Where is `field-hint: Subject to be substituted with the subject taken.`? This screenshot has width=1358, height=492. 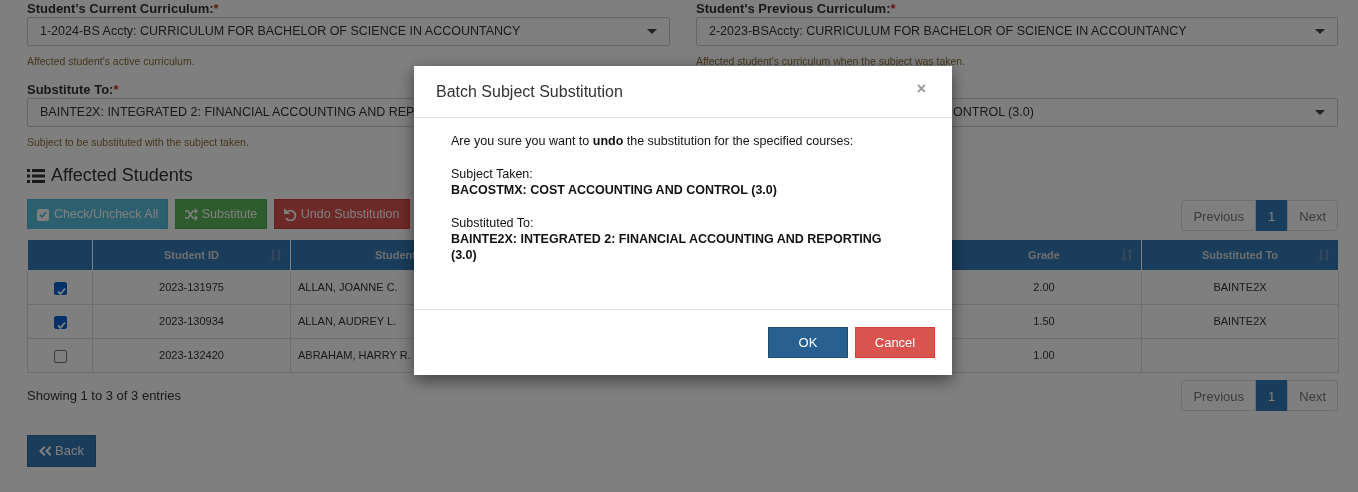 field-hint: Subject to be substituted with the subject taken. is located at coordinates (138, 142).